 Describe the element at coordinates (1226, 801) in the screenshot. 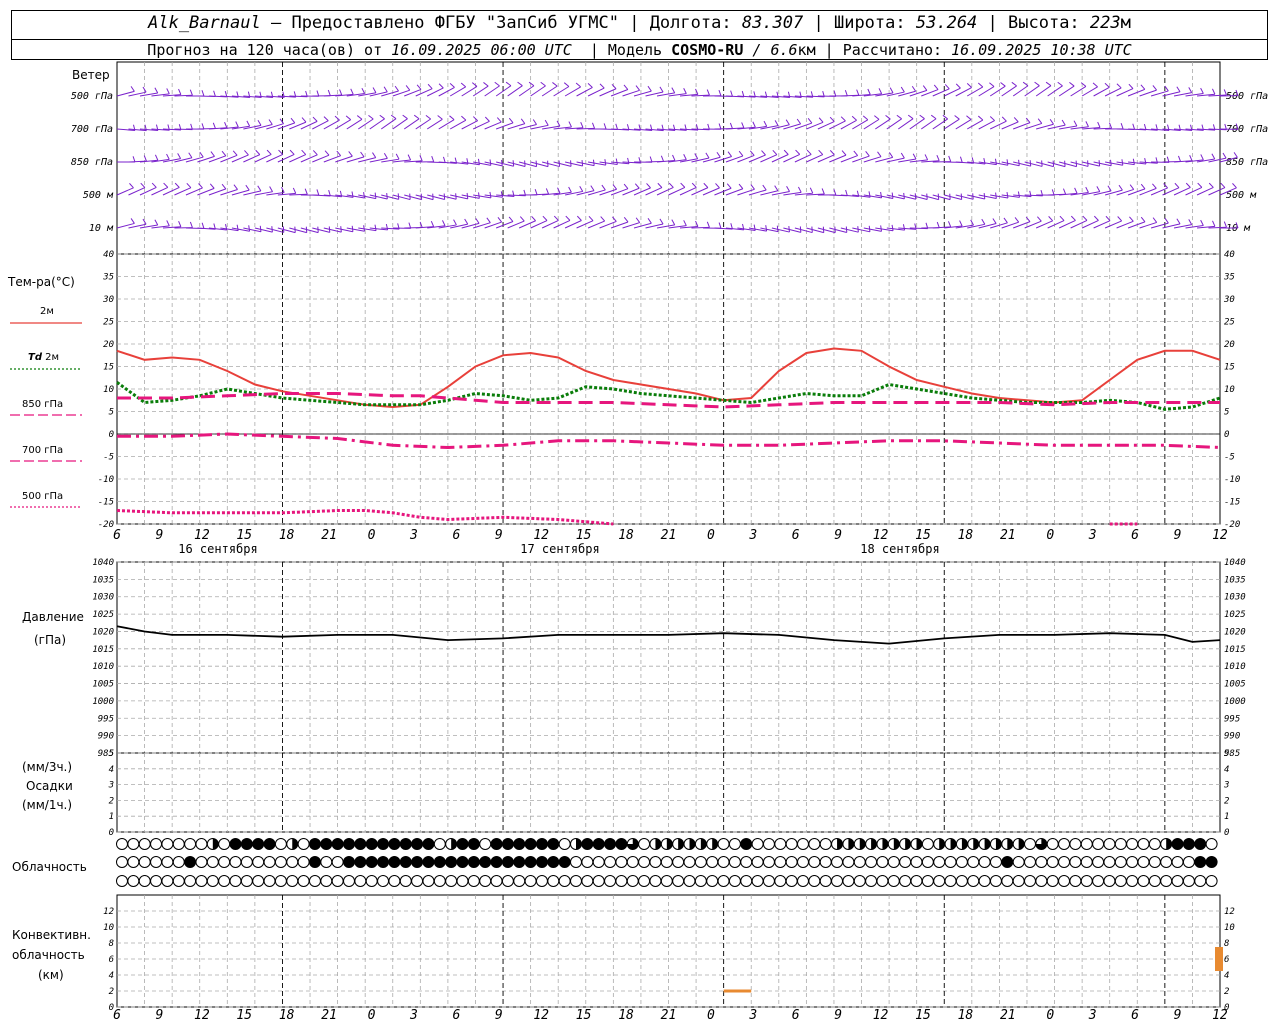

I see `precip-panel-ytick-right: 2` at that location.